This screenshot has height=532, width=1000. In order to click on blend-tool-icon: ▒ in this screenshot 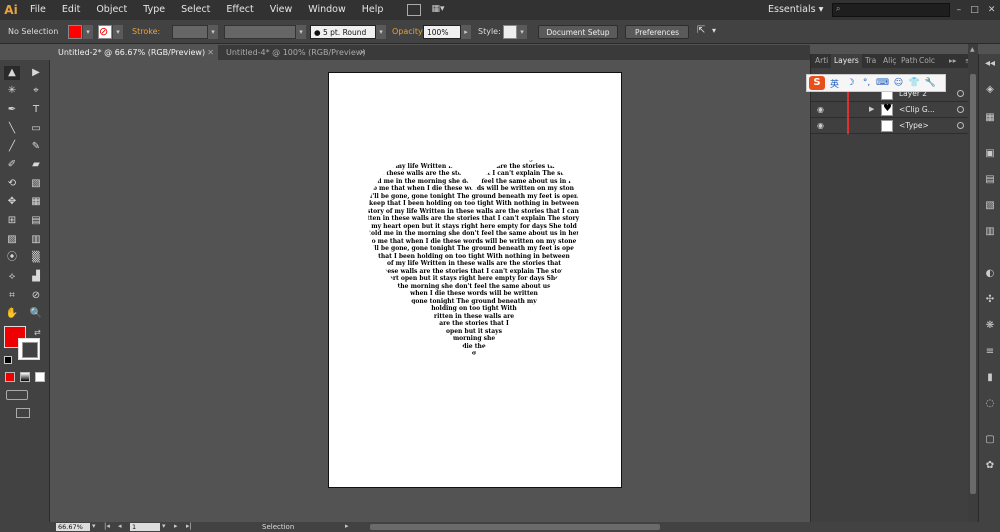, I will do `click(36, 258)`.